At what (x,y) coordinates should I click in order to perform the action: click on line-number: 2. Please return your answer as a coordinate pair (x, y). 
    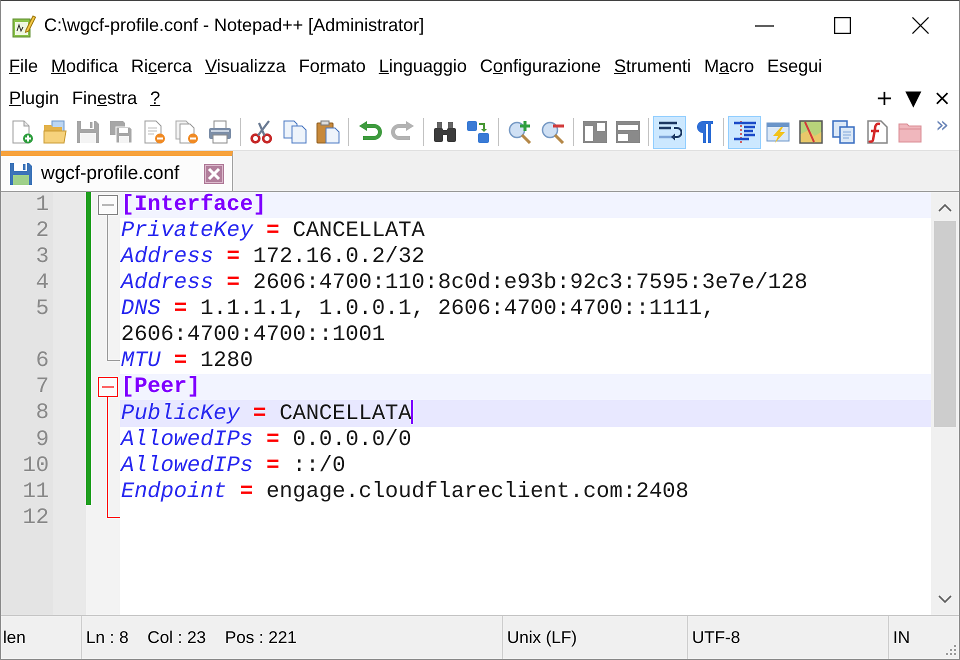
    Looking at the image, I should click on (42, 231).